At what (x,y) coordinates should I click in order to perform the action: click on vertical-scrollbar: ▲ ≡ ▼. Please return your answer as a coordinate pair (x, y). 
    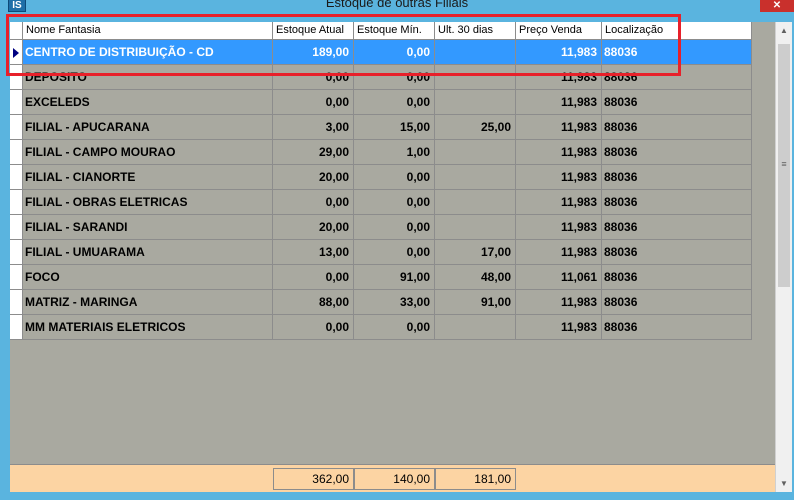
    Looking at the image, I should click on (783, 257).